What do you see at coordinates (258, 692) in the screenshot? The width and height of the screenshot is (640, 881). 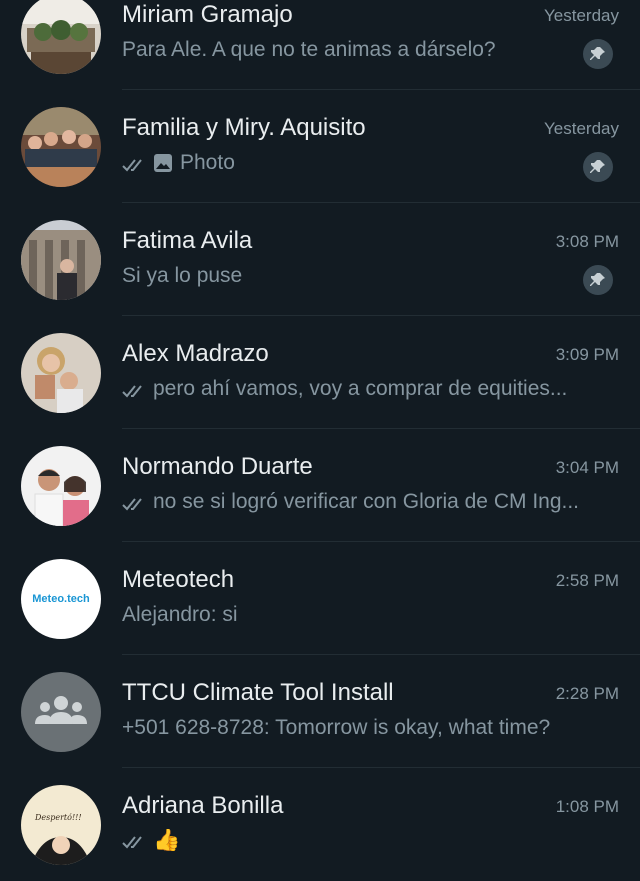 I see `chat-name: TTCU Climate Tool Install` at bounding box center [258, 692].